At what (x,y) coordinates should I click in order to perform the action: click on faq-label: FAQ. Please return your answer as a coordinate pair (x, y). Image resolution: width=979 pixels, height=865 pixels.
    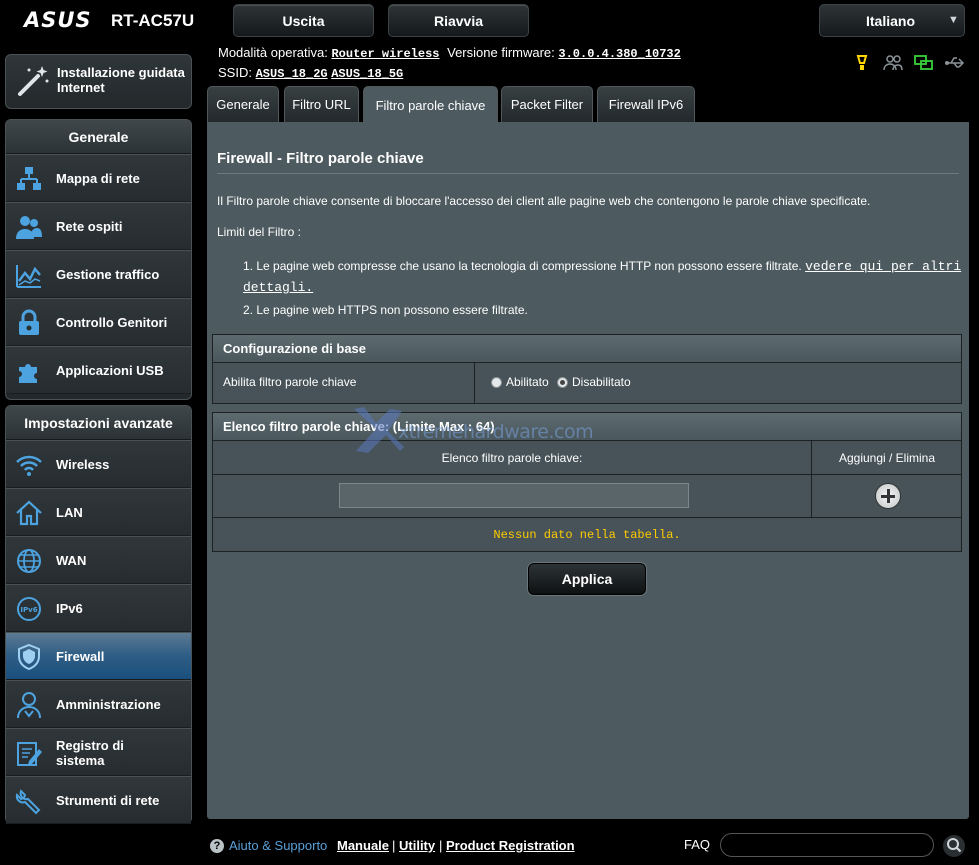
    Looking at the image, I should click on (697, 844).